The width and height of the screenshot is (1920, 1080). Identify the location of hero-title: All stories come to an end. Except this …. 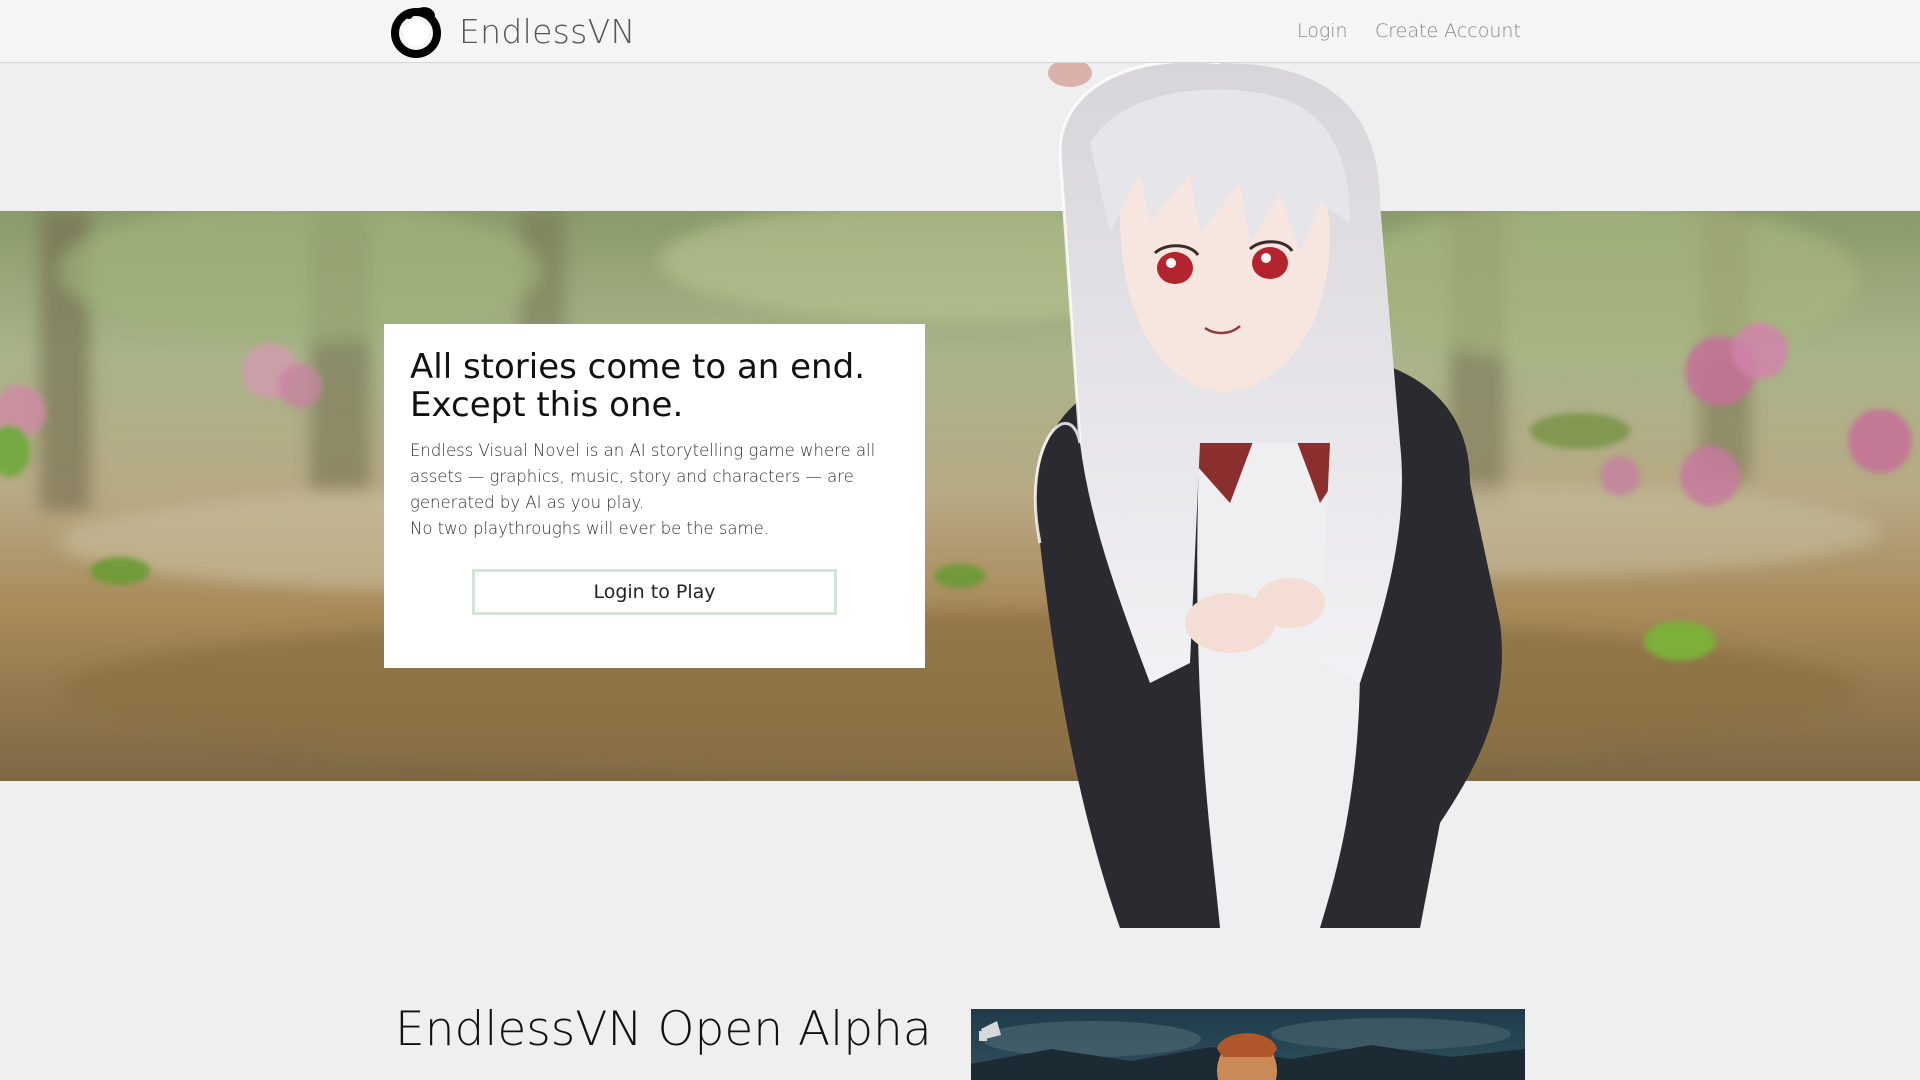
(654, 386).